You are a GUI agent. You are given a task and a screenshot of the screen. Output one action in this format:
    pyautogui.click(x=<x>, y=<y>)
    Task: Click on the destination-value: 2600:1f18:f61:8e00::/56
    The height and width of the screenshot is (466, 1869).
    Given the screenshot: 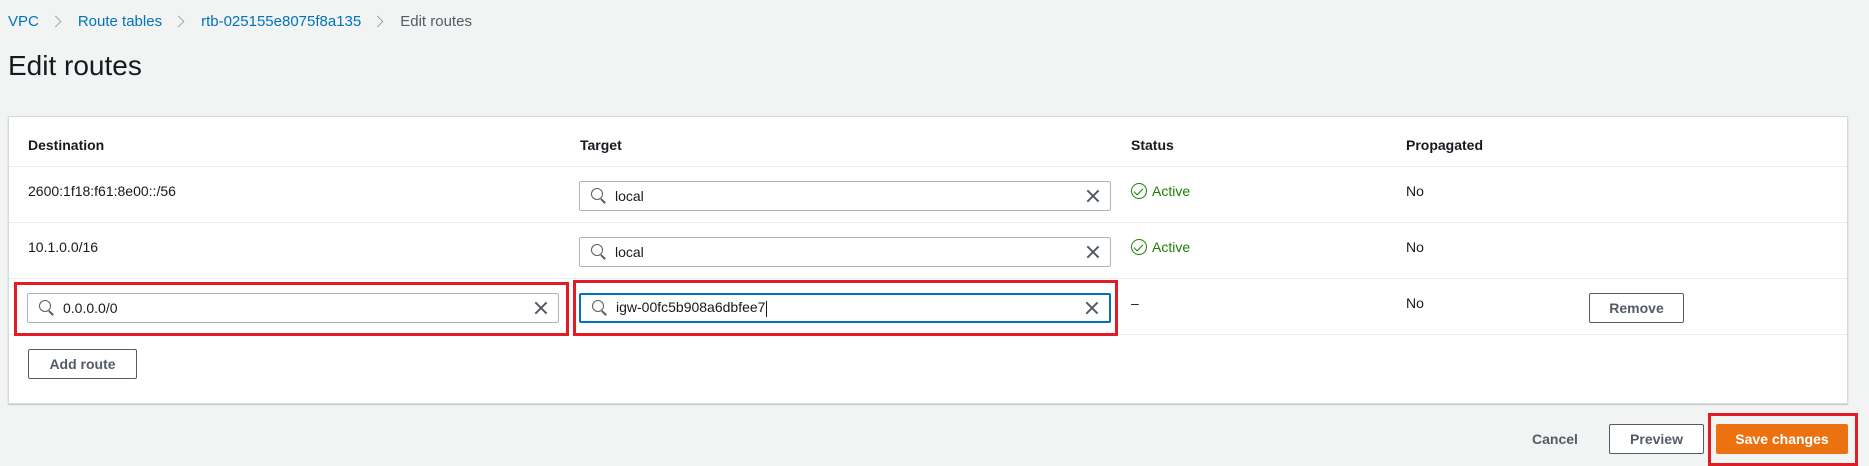 What is the action you would take?
    pyautogui.click(x=102, y=191)
    